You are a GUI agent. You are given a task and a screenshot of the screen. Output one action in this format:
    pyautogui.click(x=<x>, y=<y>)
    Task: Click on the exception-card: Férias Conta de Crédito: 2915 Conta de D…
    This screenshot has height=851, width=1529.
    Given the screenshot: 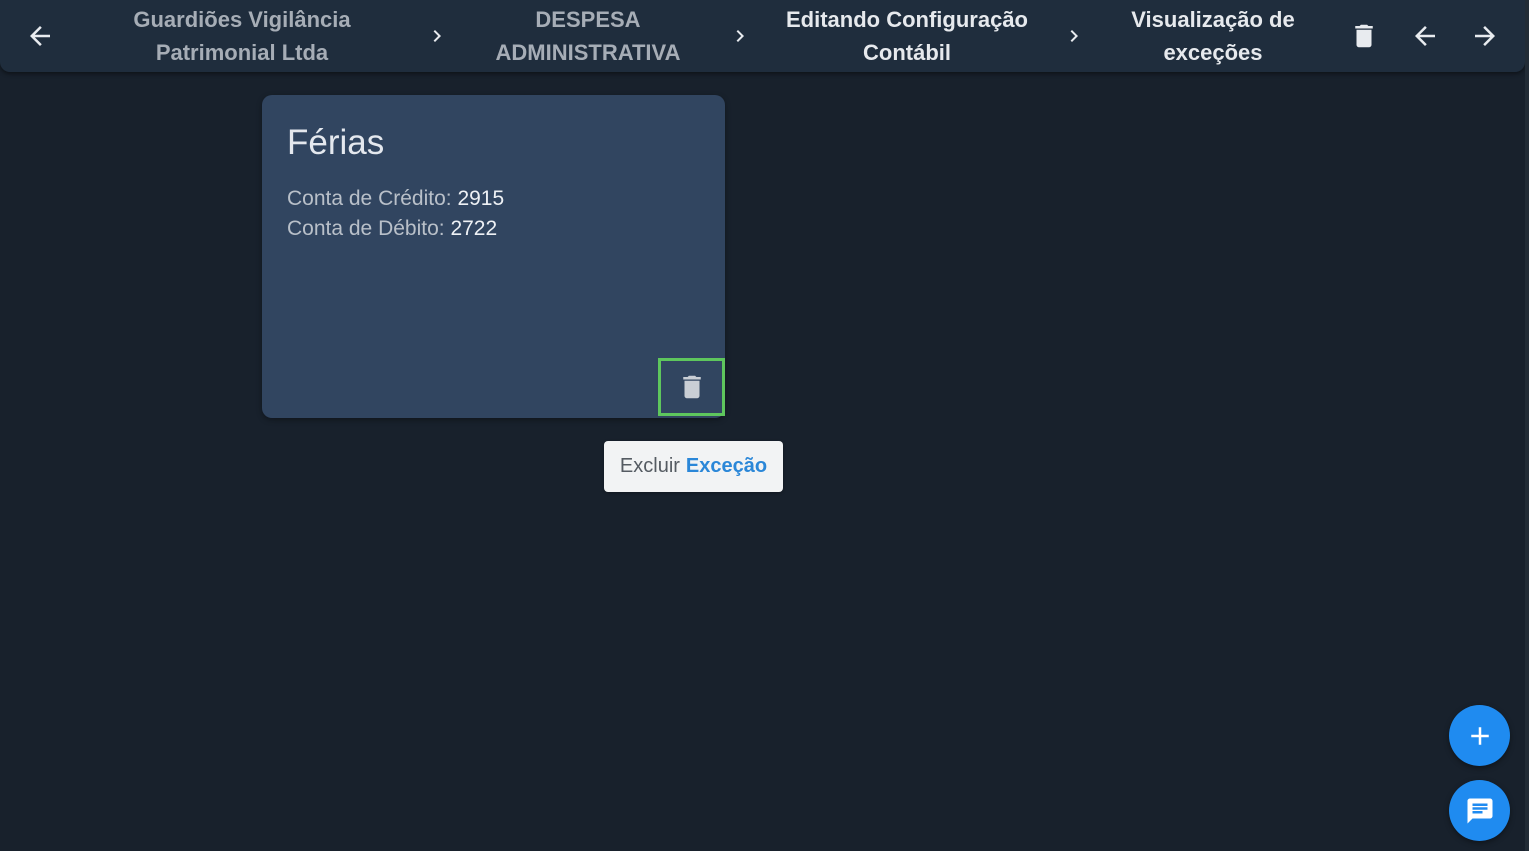 What is the action you would take?
    pyautogui.click(x=493, y=256)
    